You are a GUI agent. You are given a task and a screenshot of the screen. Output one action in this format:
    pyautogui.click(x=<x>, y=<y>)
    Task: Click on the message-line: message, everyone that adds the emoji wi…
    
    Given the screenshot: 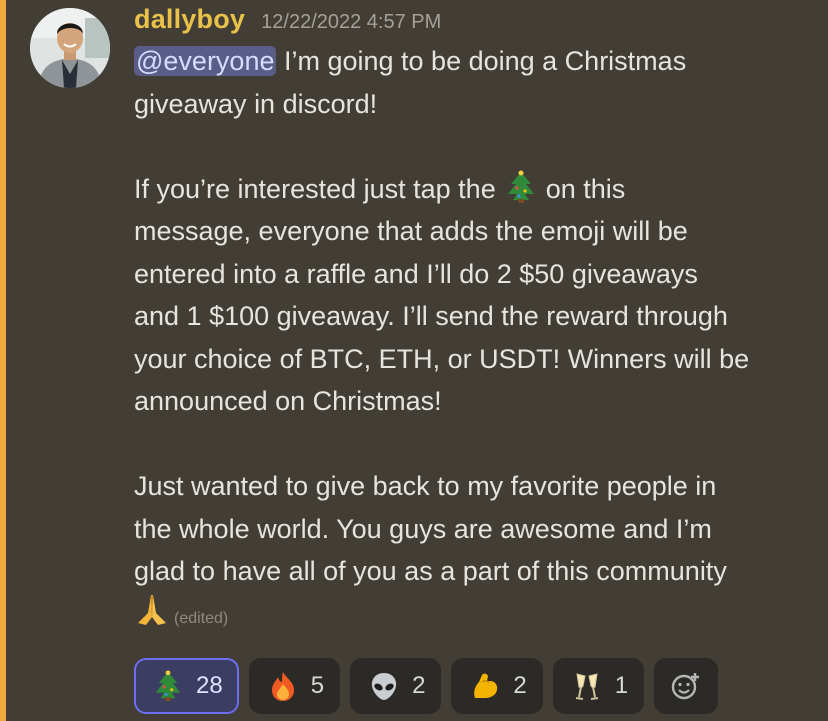 What is the action you would take?
    pyautogui.click(x=411, y=231)
    